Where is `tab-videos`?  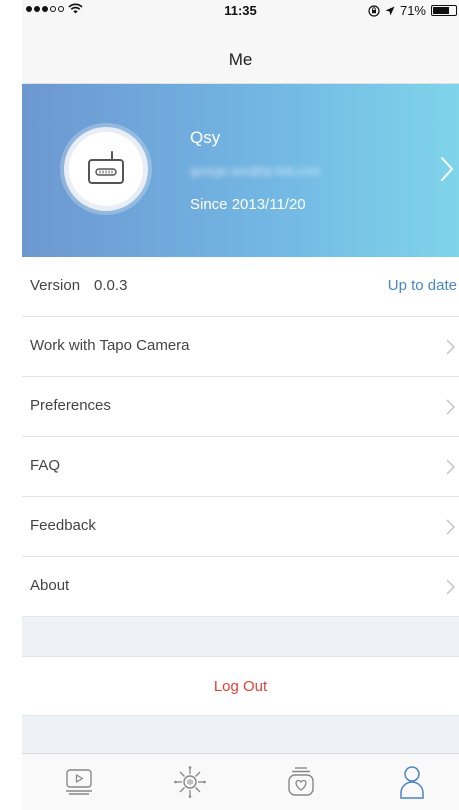 tab-videos is located at coordinates (79, 782).